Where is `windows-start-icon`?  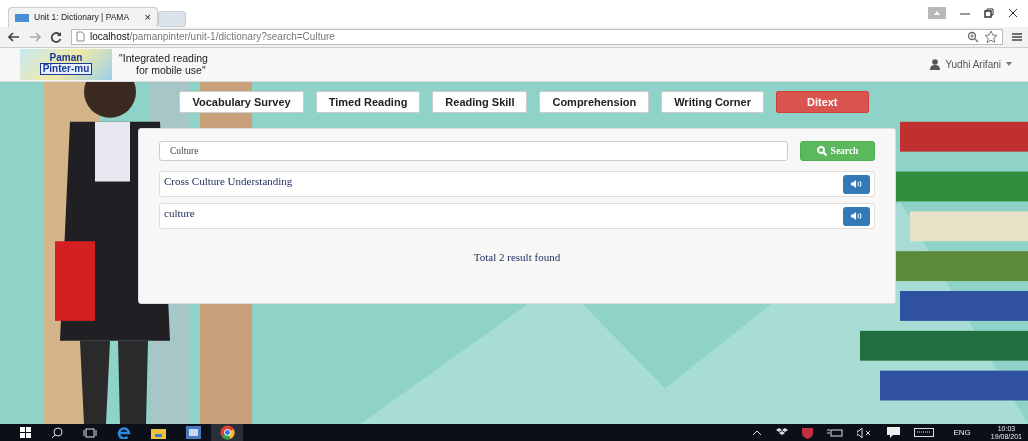
windows-start-icon is located at coordinates (25, 432).